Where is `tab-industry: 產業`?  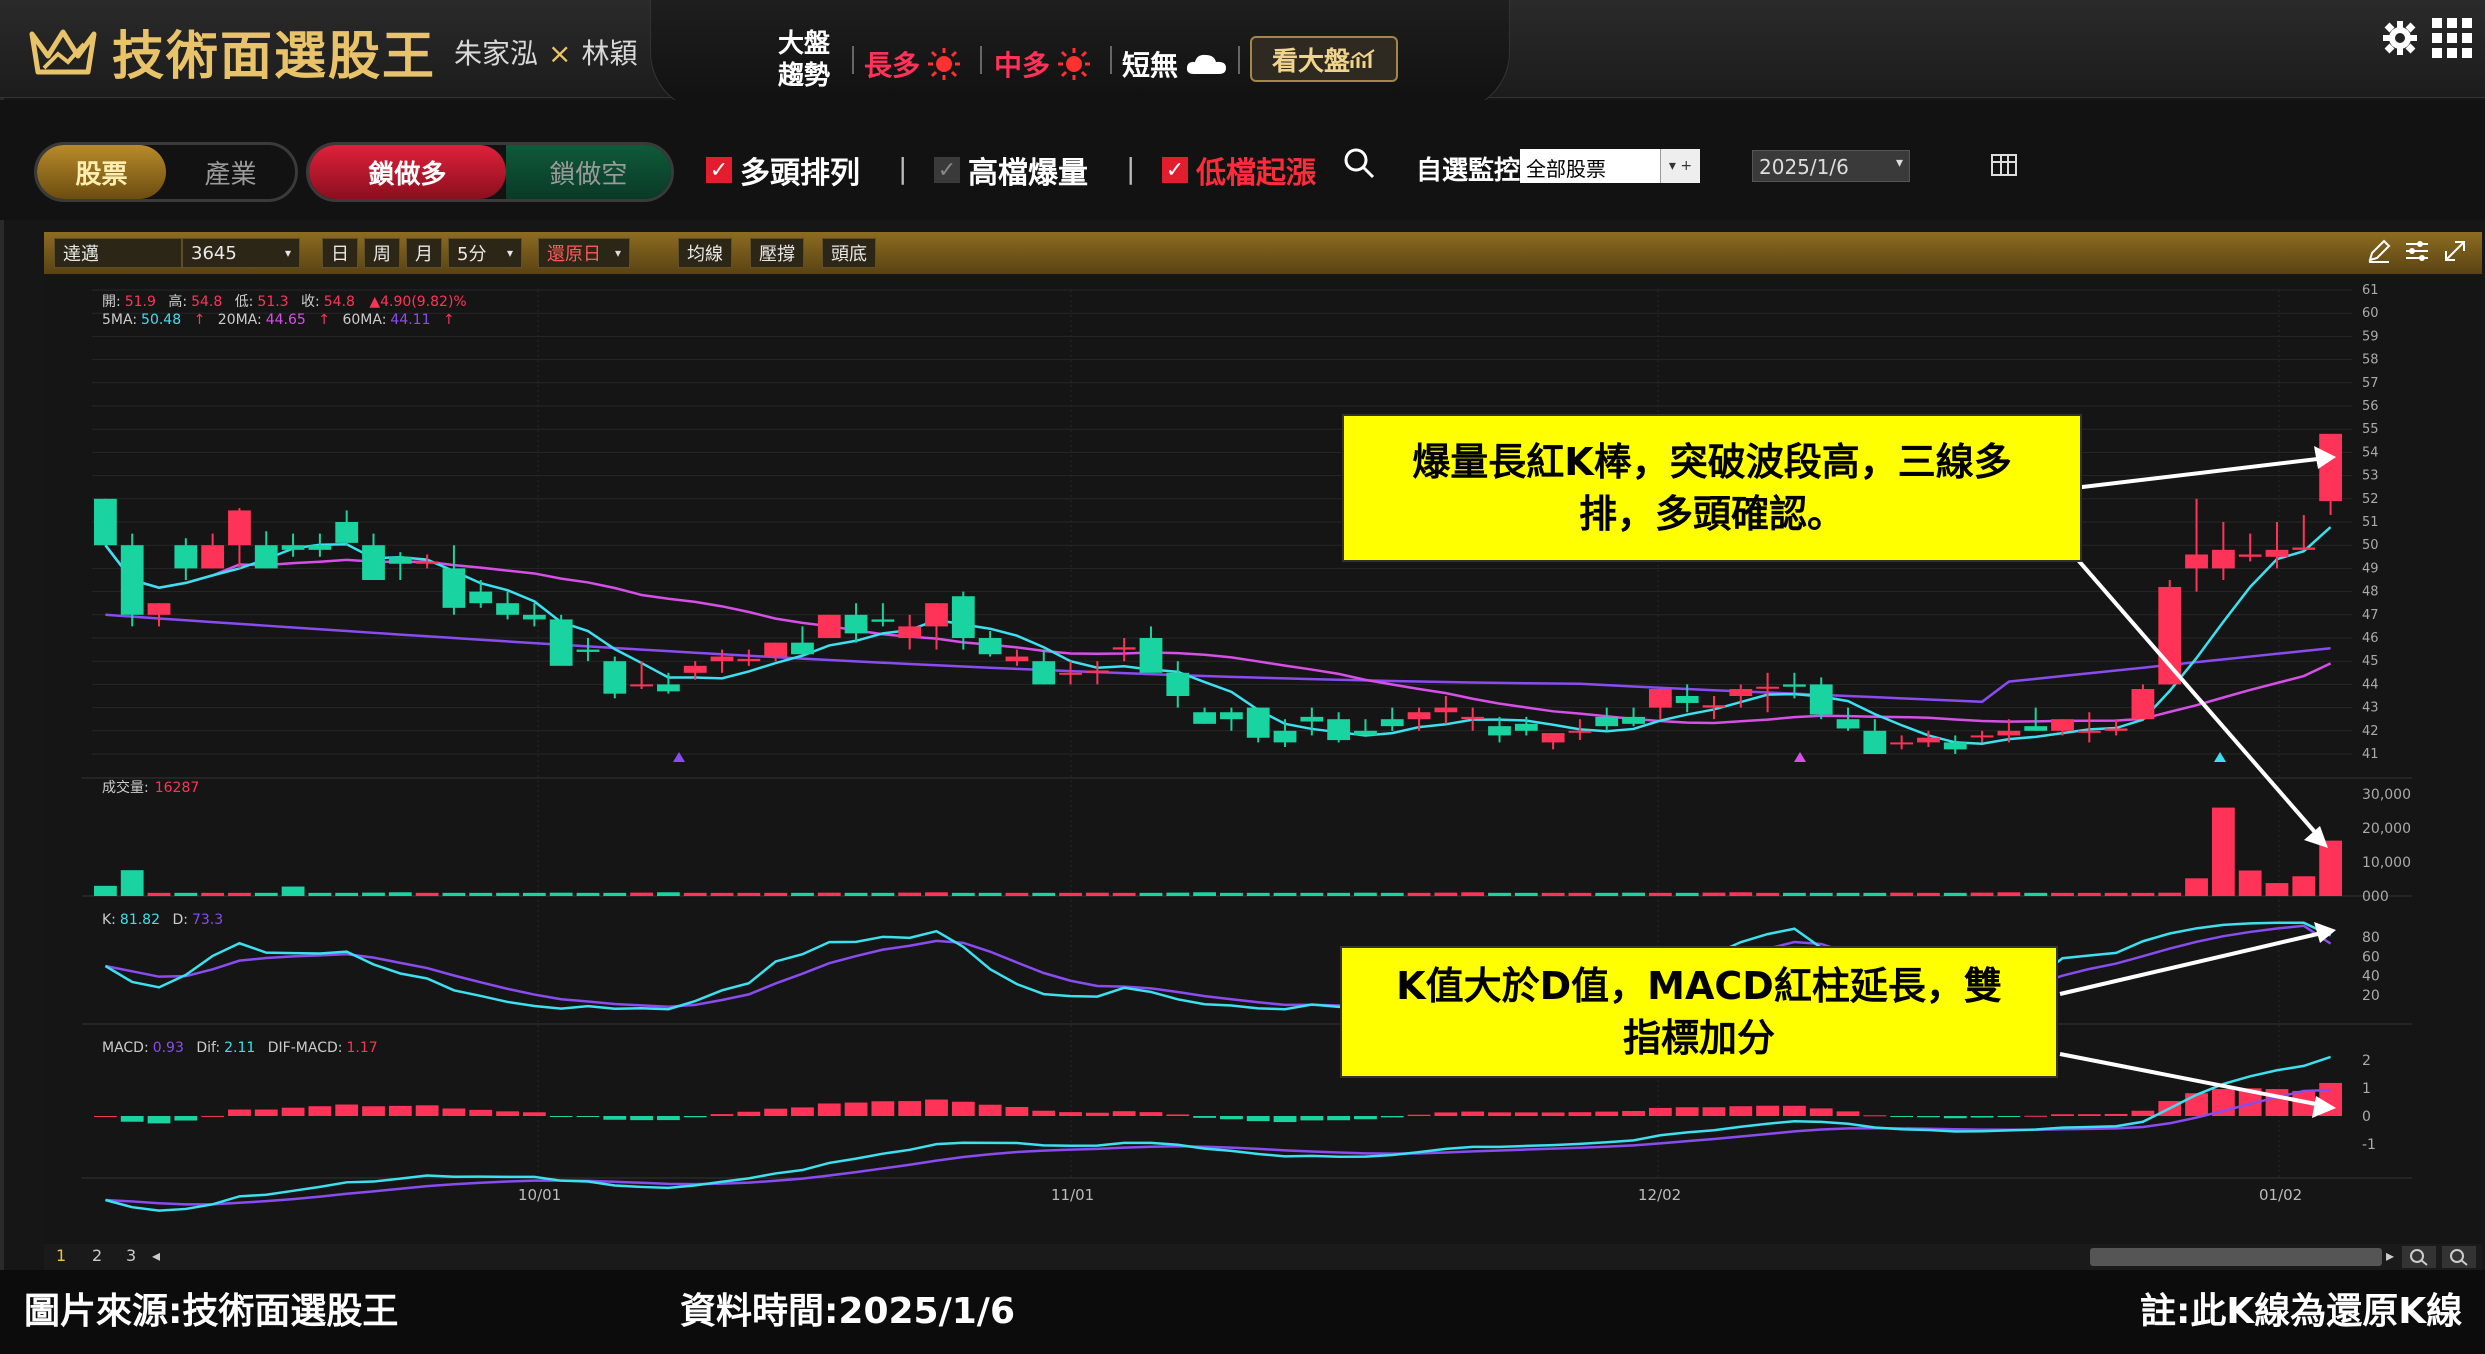 tab-industry: 產業 is located at coordinates (230, 172).